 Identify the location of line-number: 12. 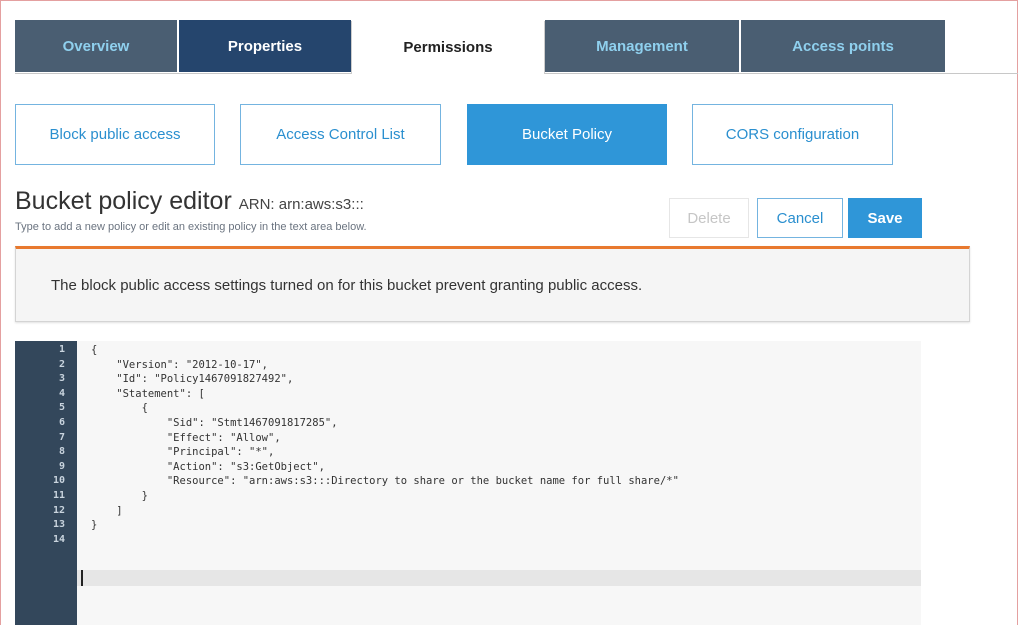
(58, 510).